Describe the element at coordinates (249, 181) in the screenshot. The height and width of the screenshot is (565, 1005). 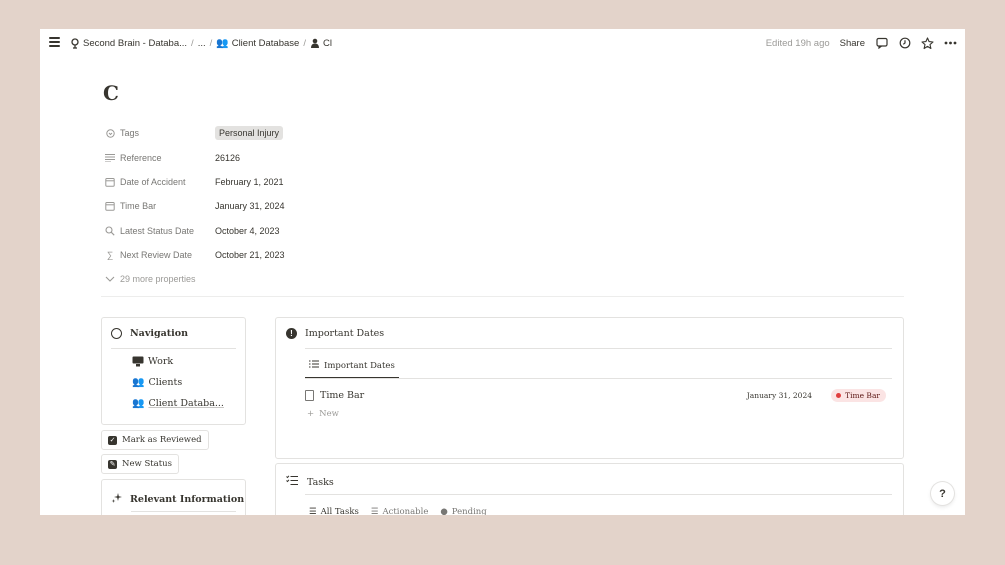
I see `property-value: February 1, 2021` at that location.